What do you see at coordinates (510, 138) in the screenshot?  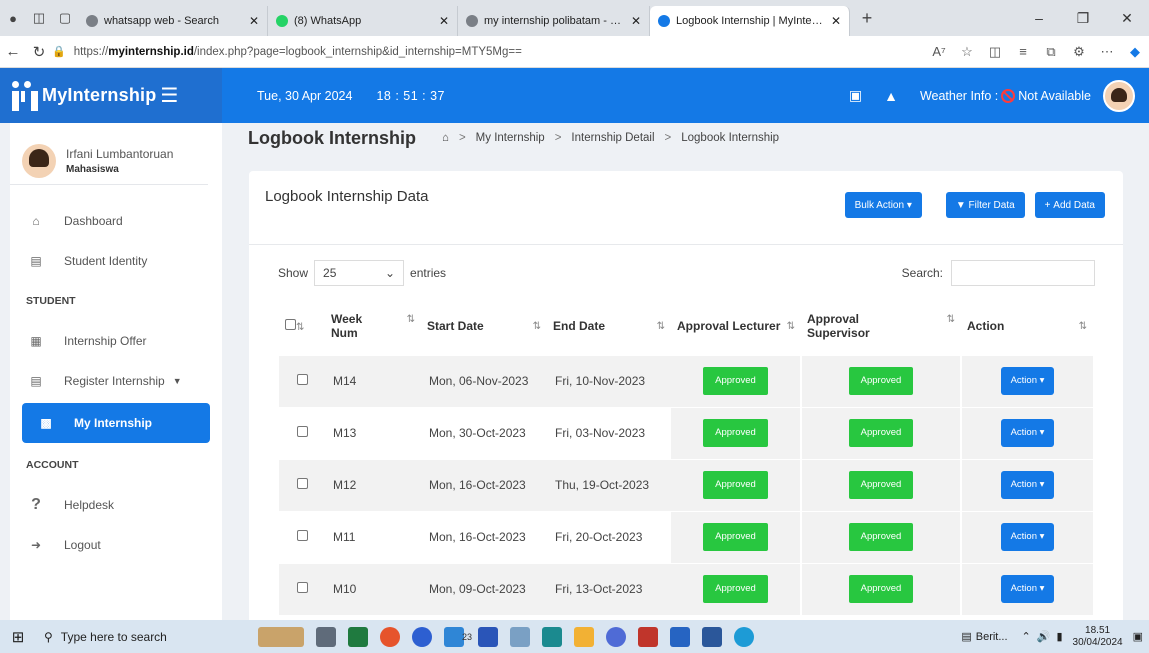 I see `breadcrumb-item: My Internship` at bounding box center [510, 138].